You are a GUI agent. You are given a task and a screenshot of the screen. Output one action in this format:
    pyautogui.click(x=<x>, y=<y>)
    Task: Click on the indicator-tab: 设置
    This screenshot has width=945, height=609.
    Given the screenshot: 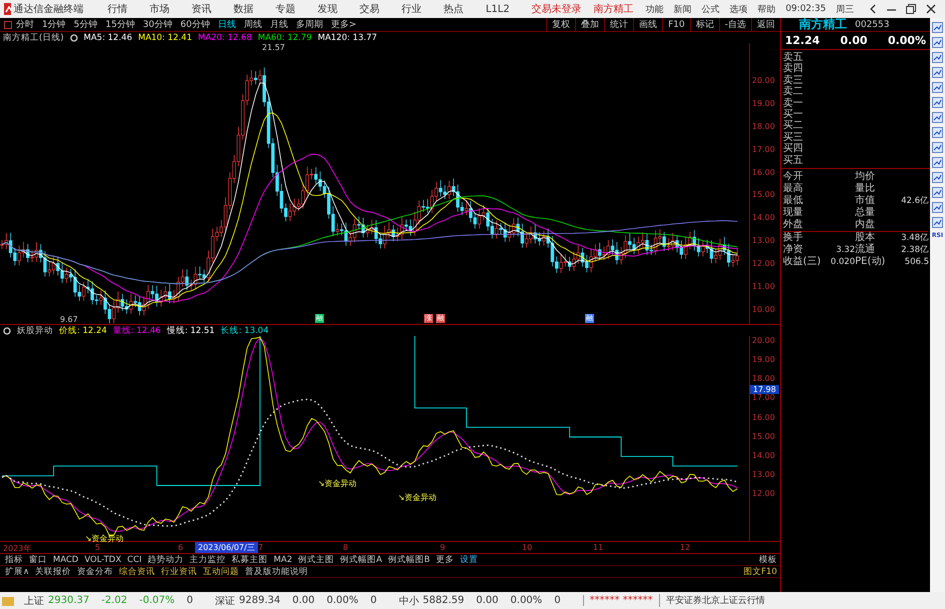 What is the action you would take?
    pyautogui.click(x=468, y=560)
    